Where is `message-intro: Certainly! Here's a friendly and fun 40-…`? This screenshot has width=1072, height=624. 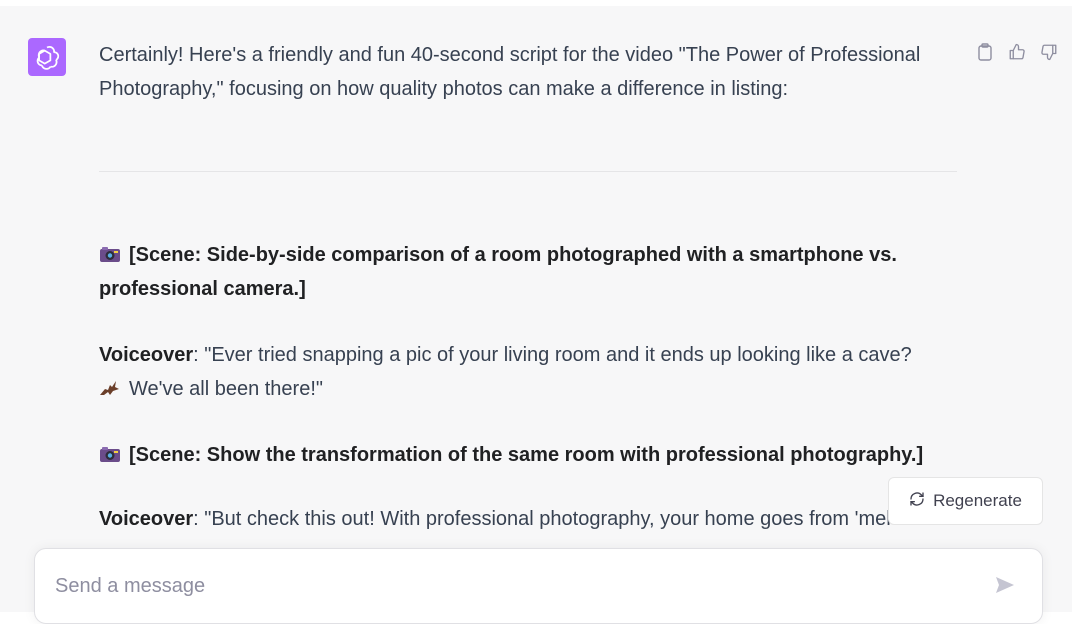 message-intro: Certainly! Here's a friendly and fun 40-… is located at coordinates (528, 72).